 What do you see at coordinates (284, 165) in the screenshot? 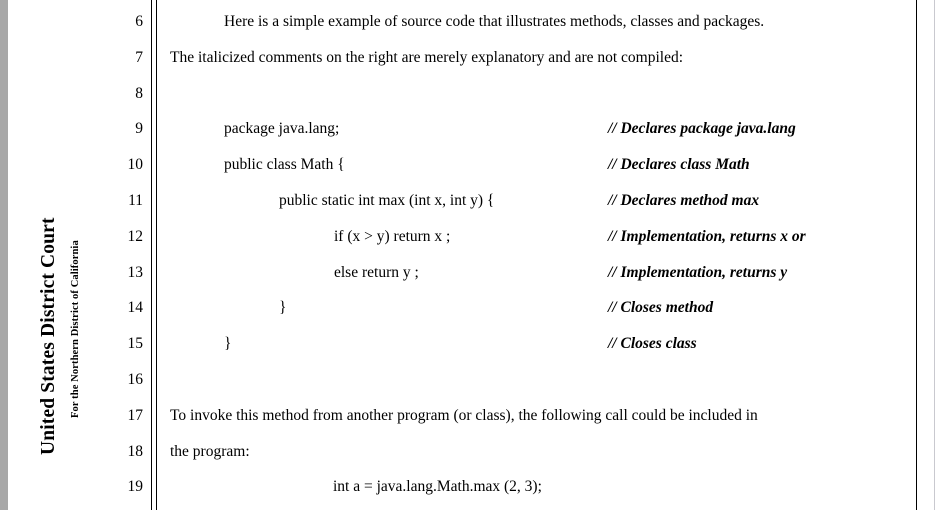
I see `document-text-line: public class Math {` at bounding box center [284, 165].